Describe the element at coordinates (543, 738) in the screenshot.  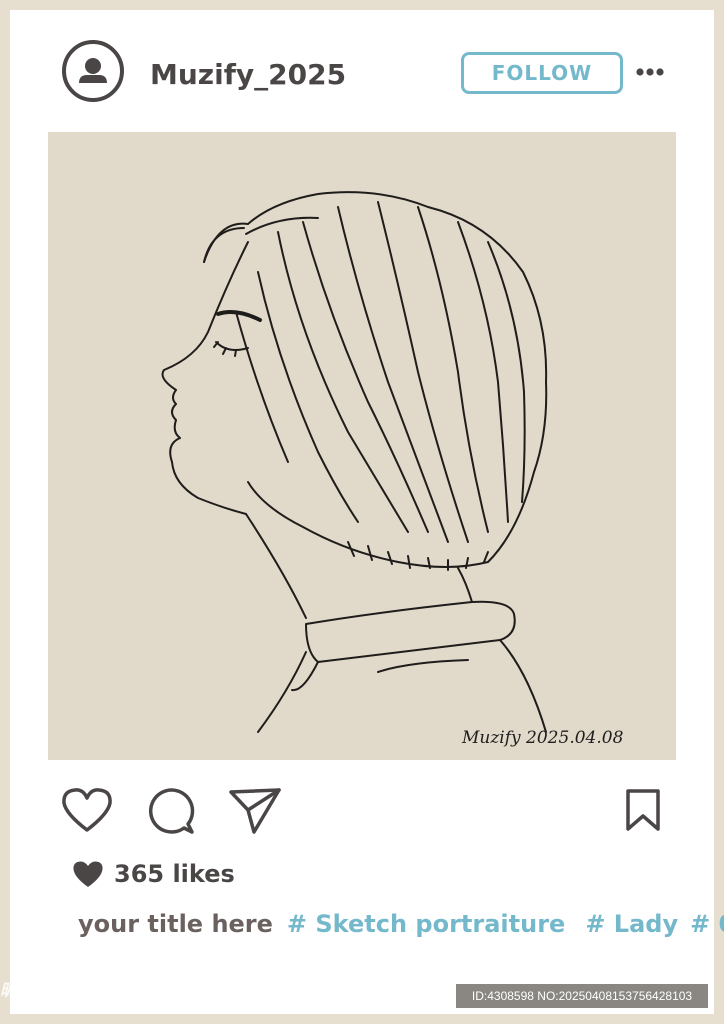
I see `artist-signature: Muzify 2025.04.08` at that location.